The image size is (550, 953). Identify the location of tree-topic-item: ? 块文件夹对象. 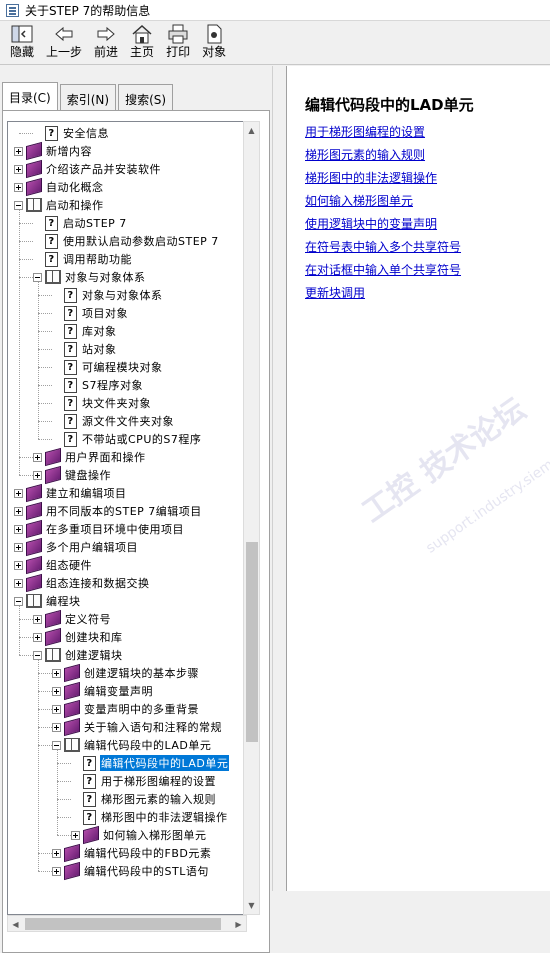
(102, 403).